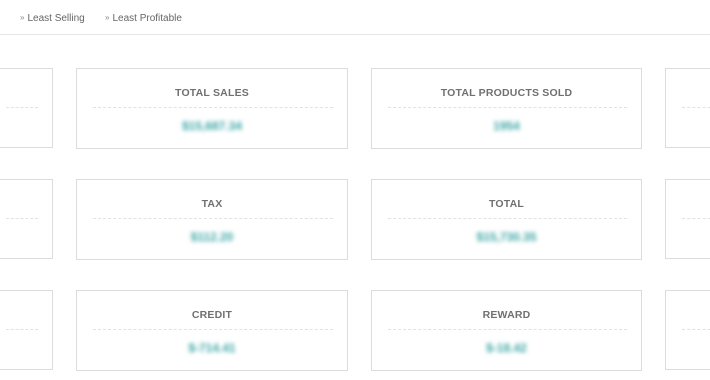 The width and height of the screenshot is (710, 380). I want to click on stat-card-title: TOTAL, so click(506, 204).